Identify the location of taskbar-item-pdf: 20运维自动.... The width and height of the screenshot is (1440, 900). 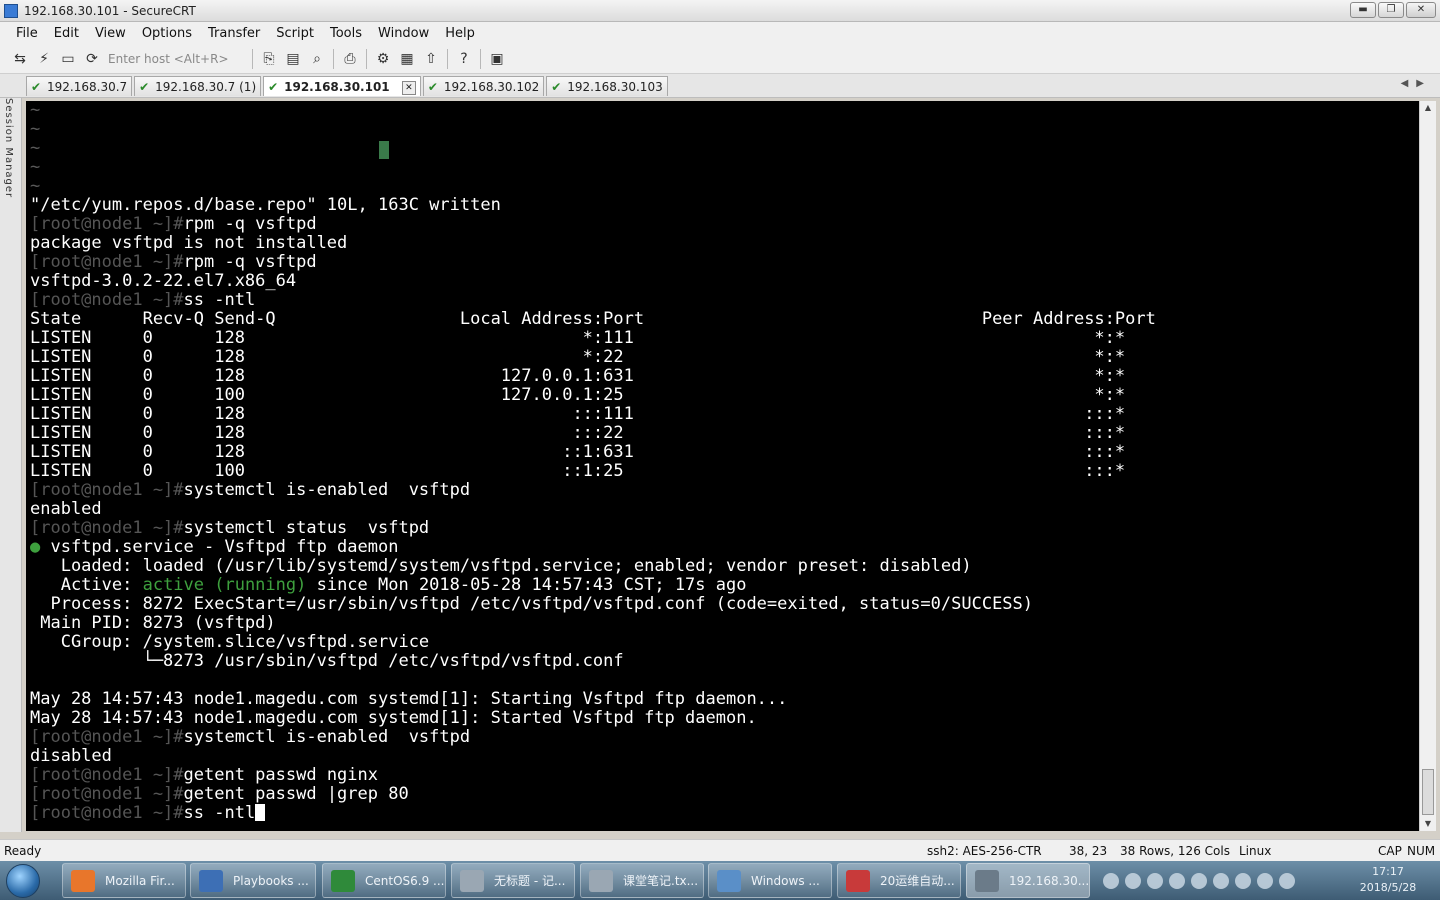
(899, 880).